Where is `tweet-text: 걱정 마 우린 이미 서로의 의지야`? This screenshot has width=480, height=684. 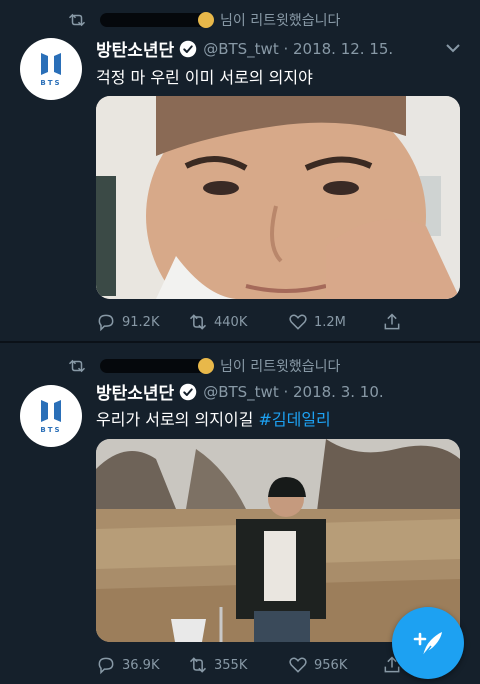
tweet-text: 걱정 마 우린 이미 서로의 의지야 is located at coordinates (204, 76).